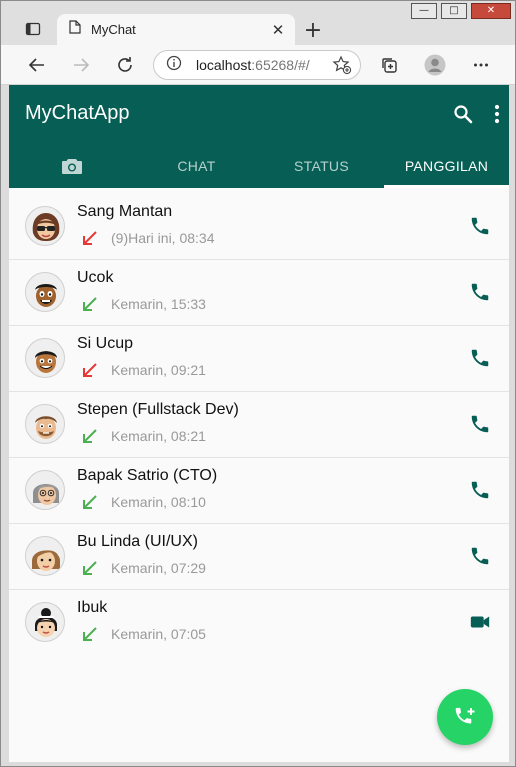  Describe the element at coordinates (158, 409) in the screenshot. I see `caller-name: Stepen (Fullstack Dev)` at that location.